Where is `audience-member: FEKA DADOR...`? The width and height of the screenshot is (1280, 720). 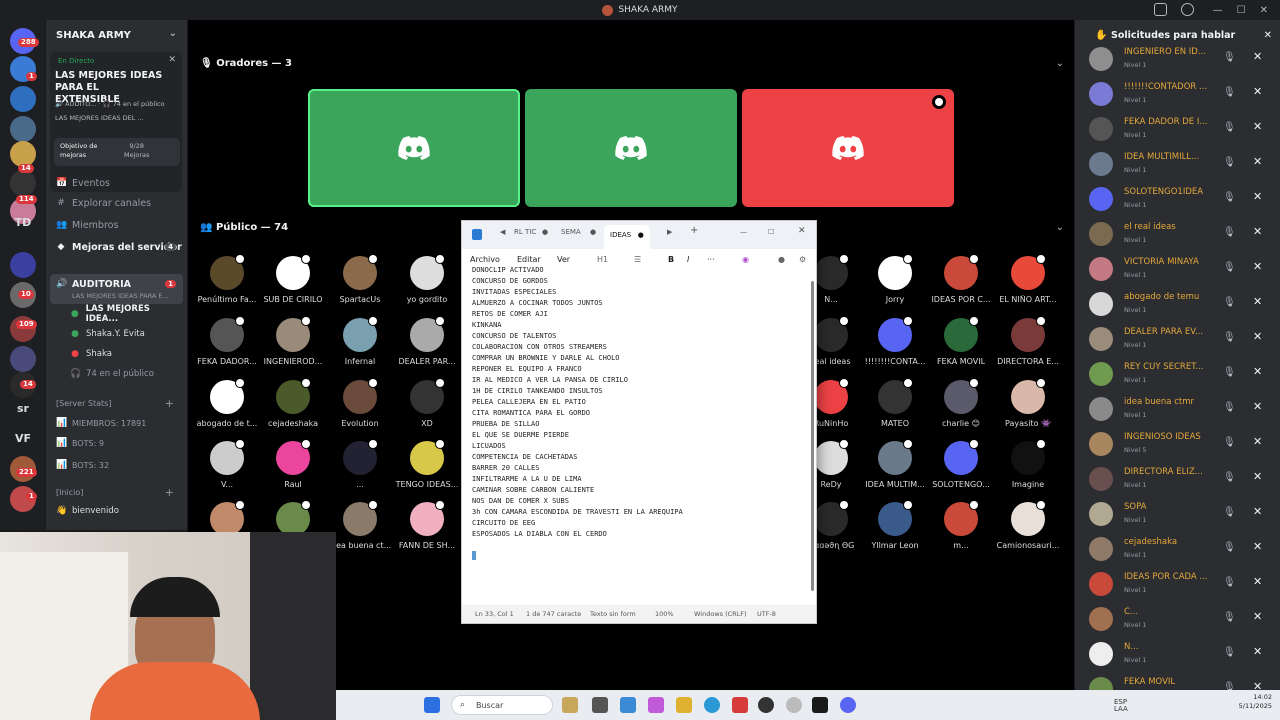
audience-member: FEKA DADOR... is located at coordinates (227, 347).